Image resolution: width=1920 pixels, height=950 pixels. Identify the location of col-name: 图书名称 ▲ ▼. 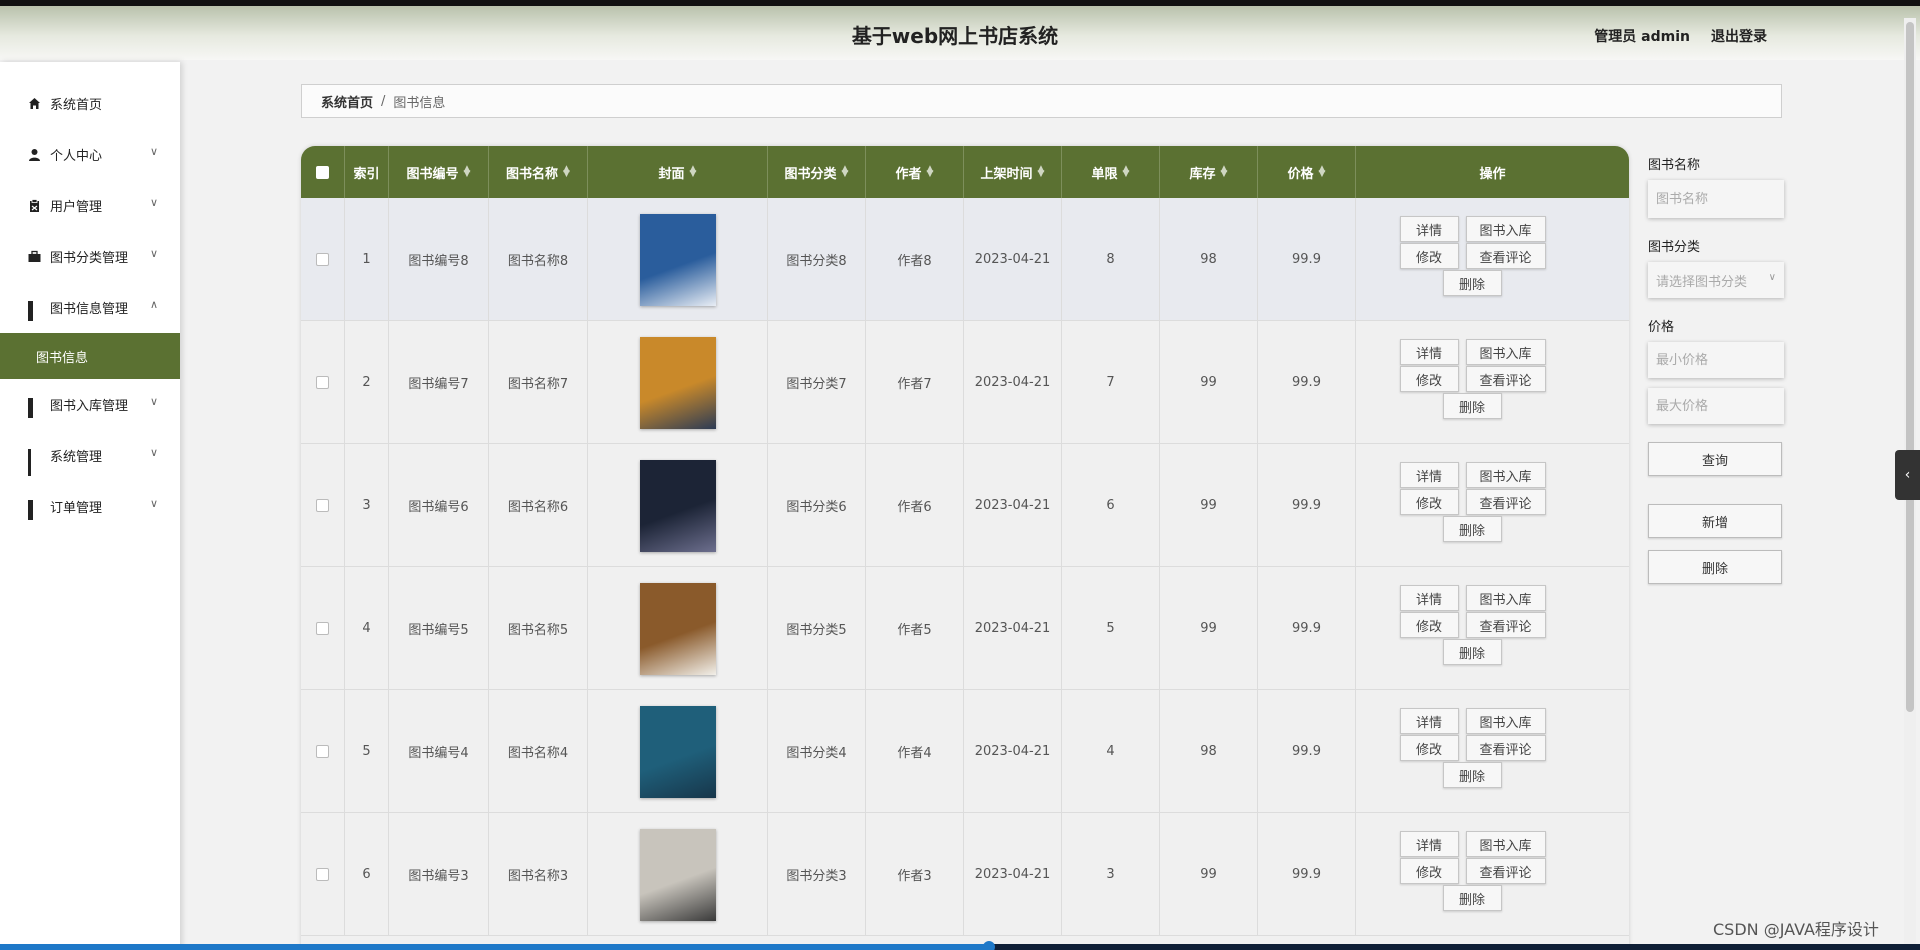
(538, 172).